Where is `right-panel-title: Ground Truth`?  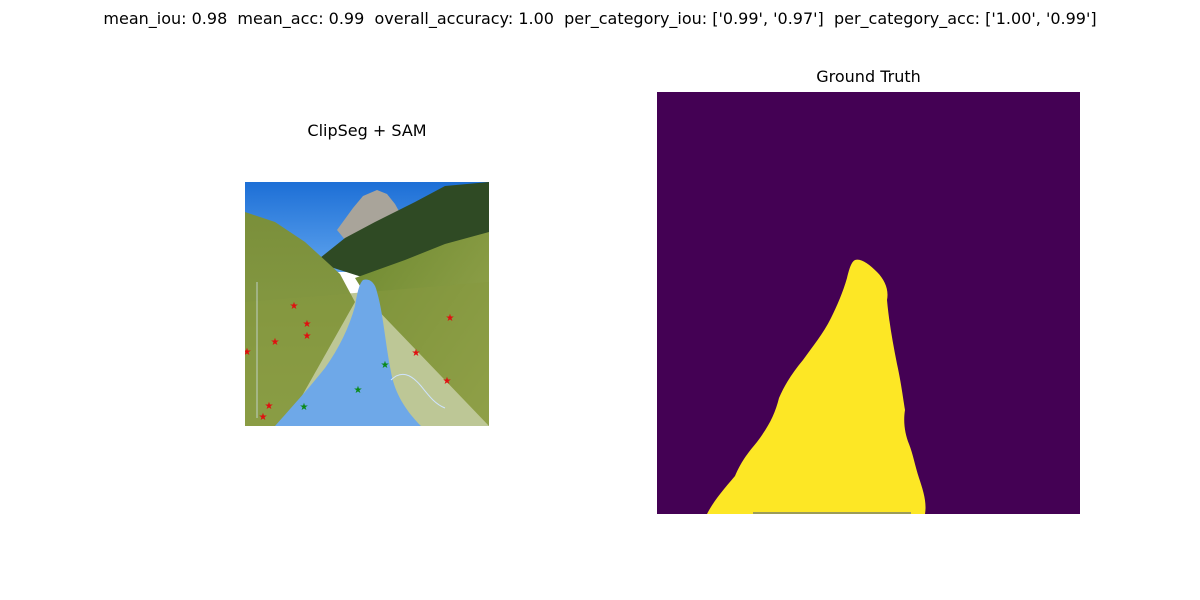 right-panel-title: Ground Truth is located at coordinates (868, 76).